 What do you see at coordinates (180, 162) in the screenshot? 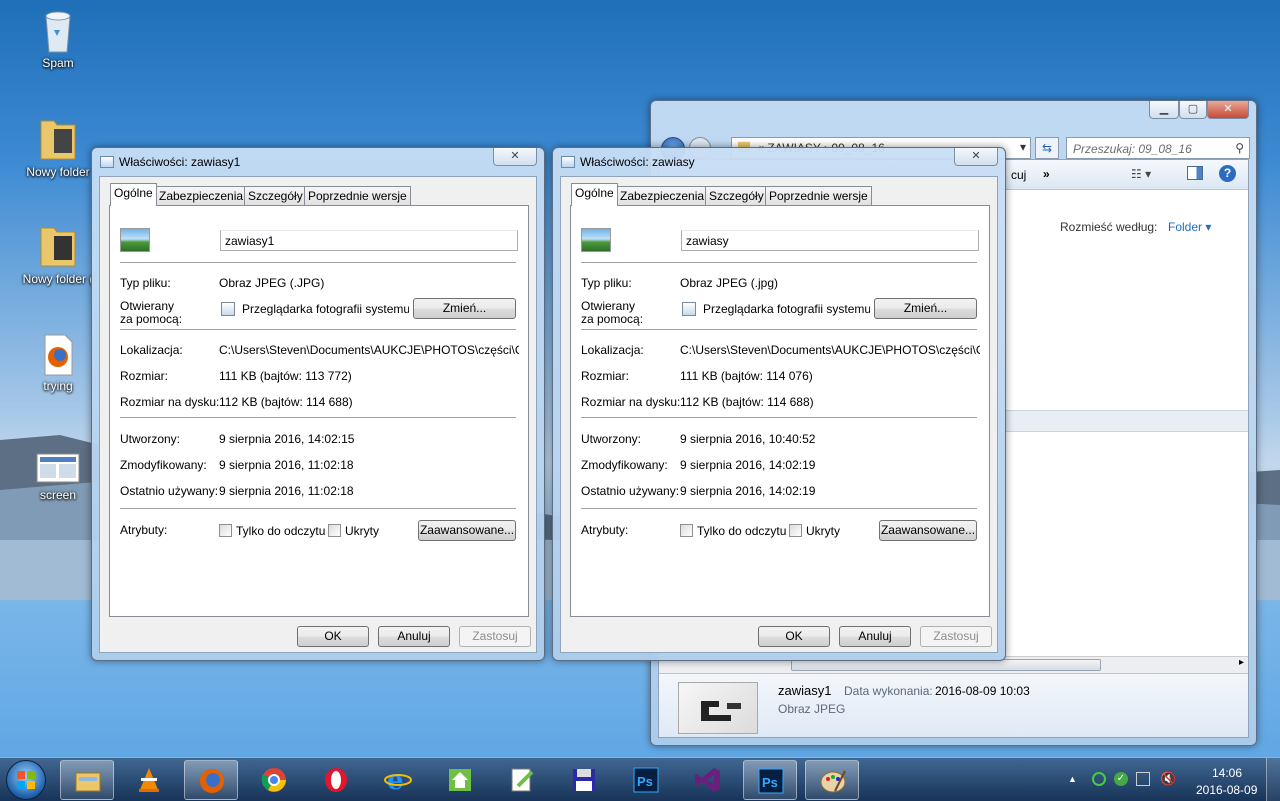
I see `dialog-title: Właściwości: zawiasy1` at bounding box center [180, 162].